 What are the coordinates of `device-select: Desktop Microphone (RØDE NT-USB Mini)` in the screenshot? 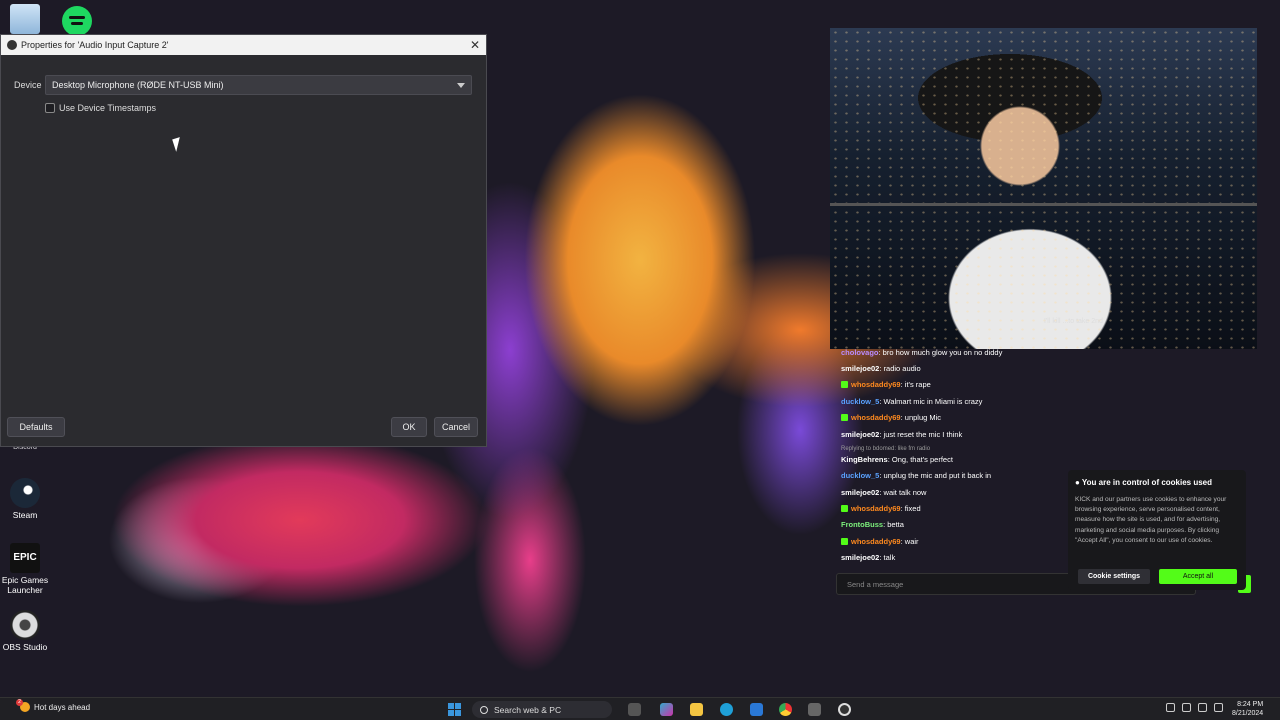 It's located at (258, 85).